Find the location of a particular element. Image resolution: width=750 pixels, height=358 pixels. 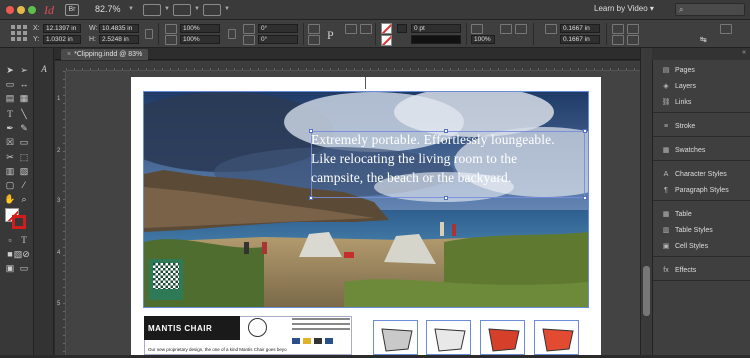

fill-dropdown is located at coordinates (402, 28).